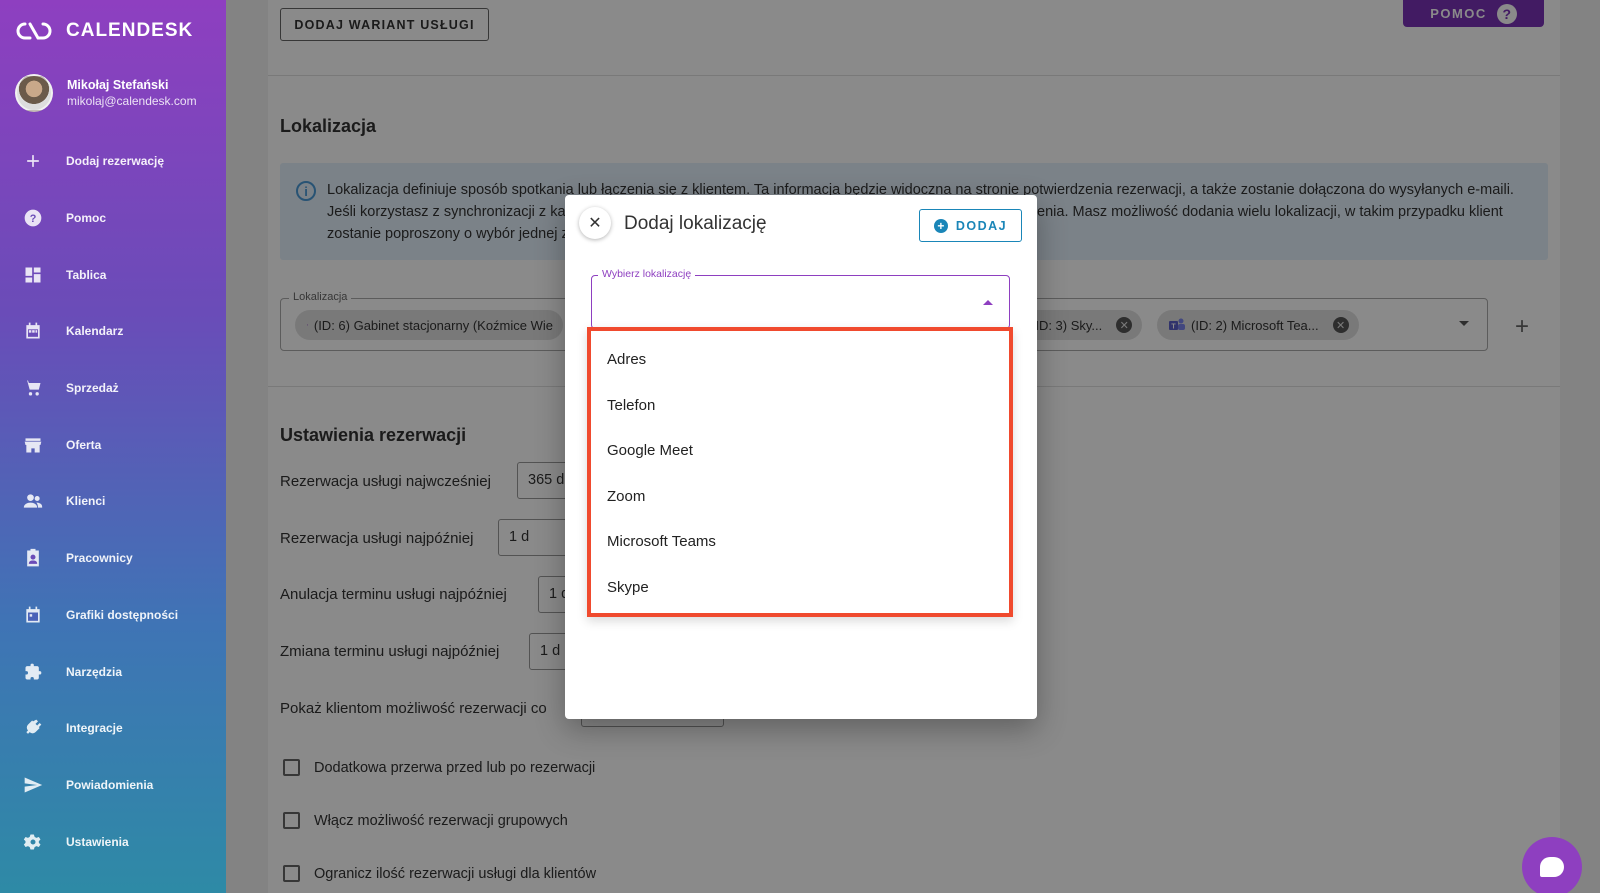 This screenshot has height=893, width=1600. I want to click on puzzle-icon, so click(33, 672).